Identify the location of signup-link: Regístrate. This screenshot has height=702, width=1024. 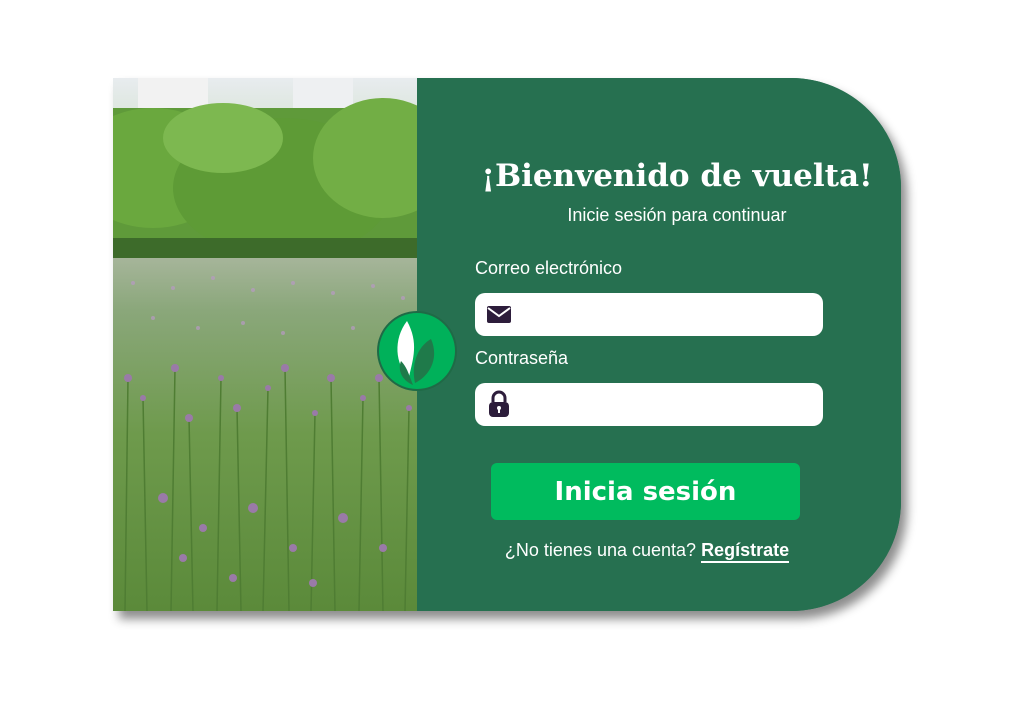
(745, 551).